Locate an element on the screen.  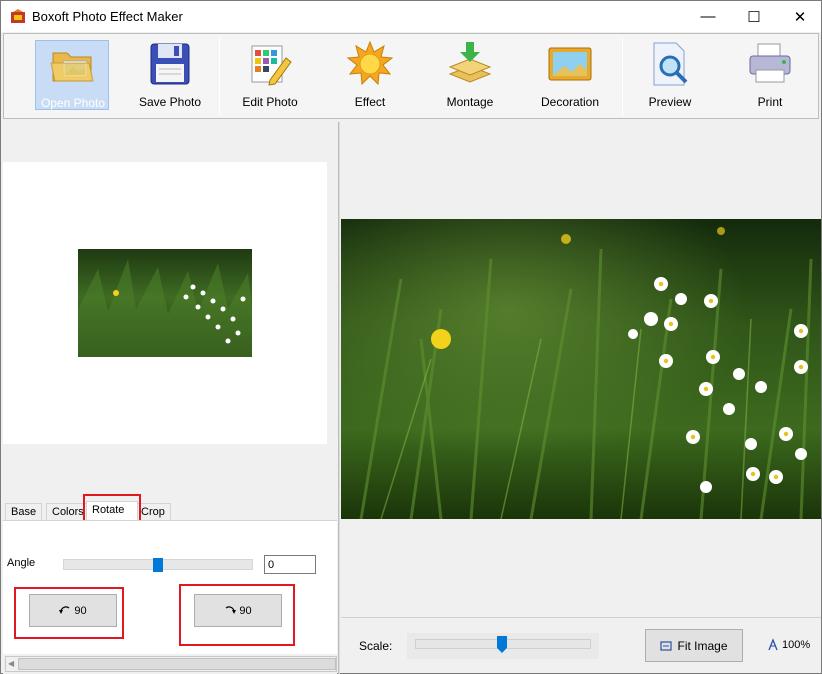
edit-photo-button: Edit Photo is located at coordinates (270, 75).